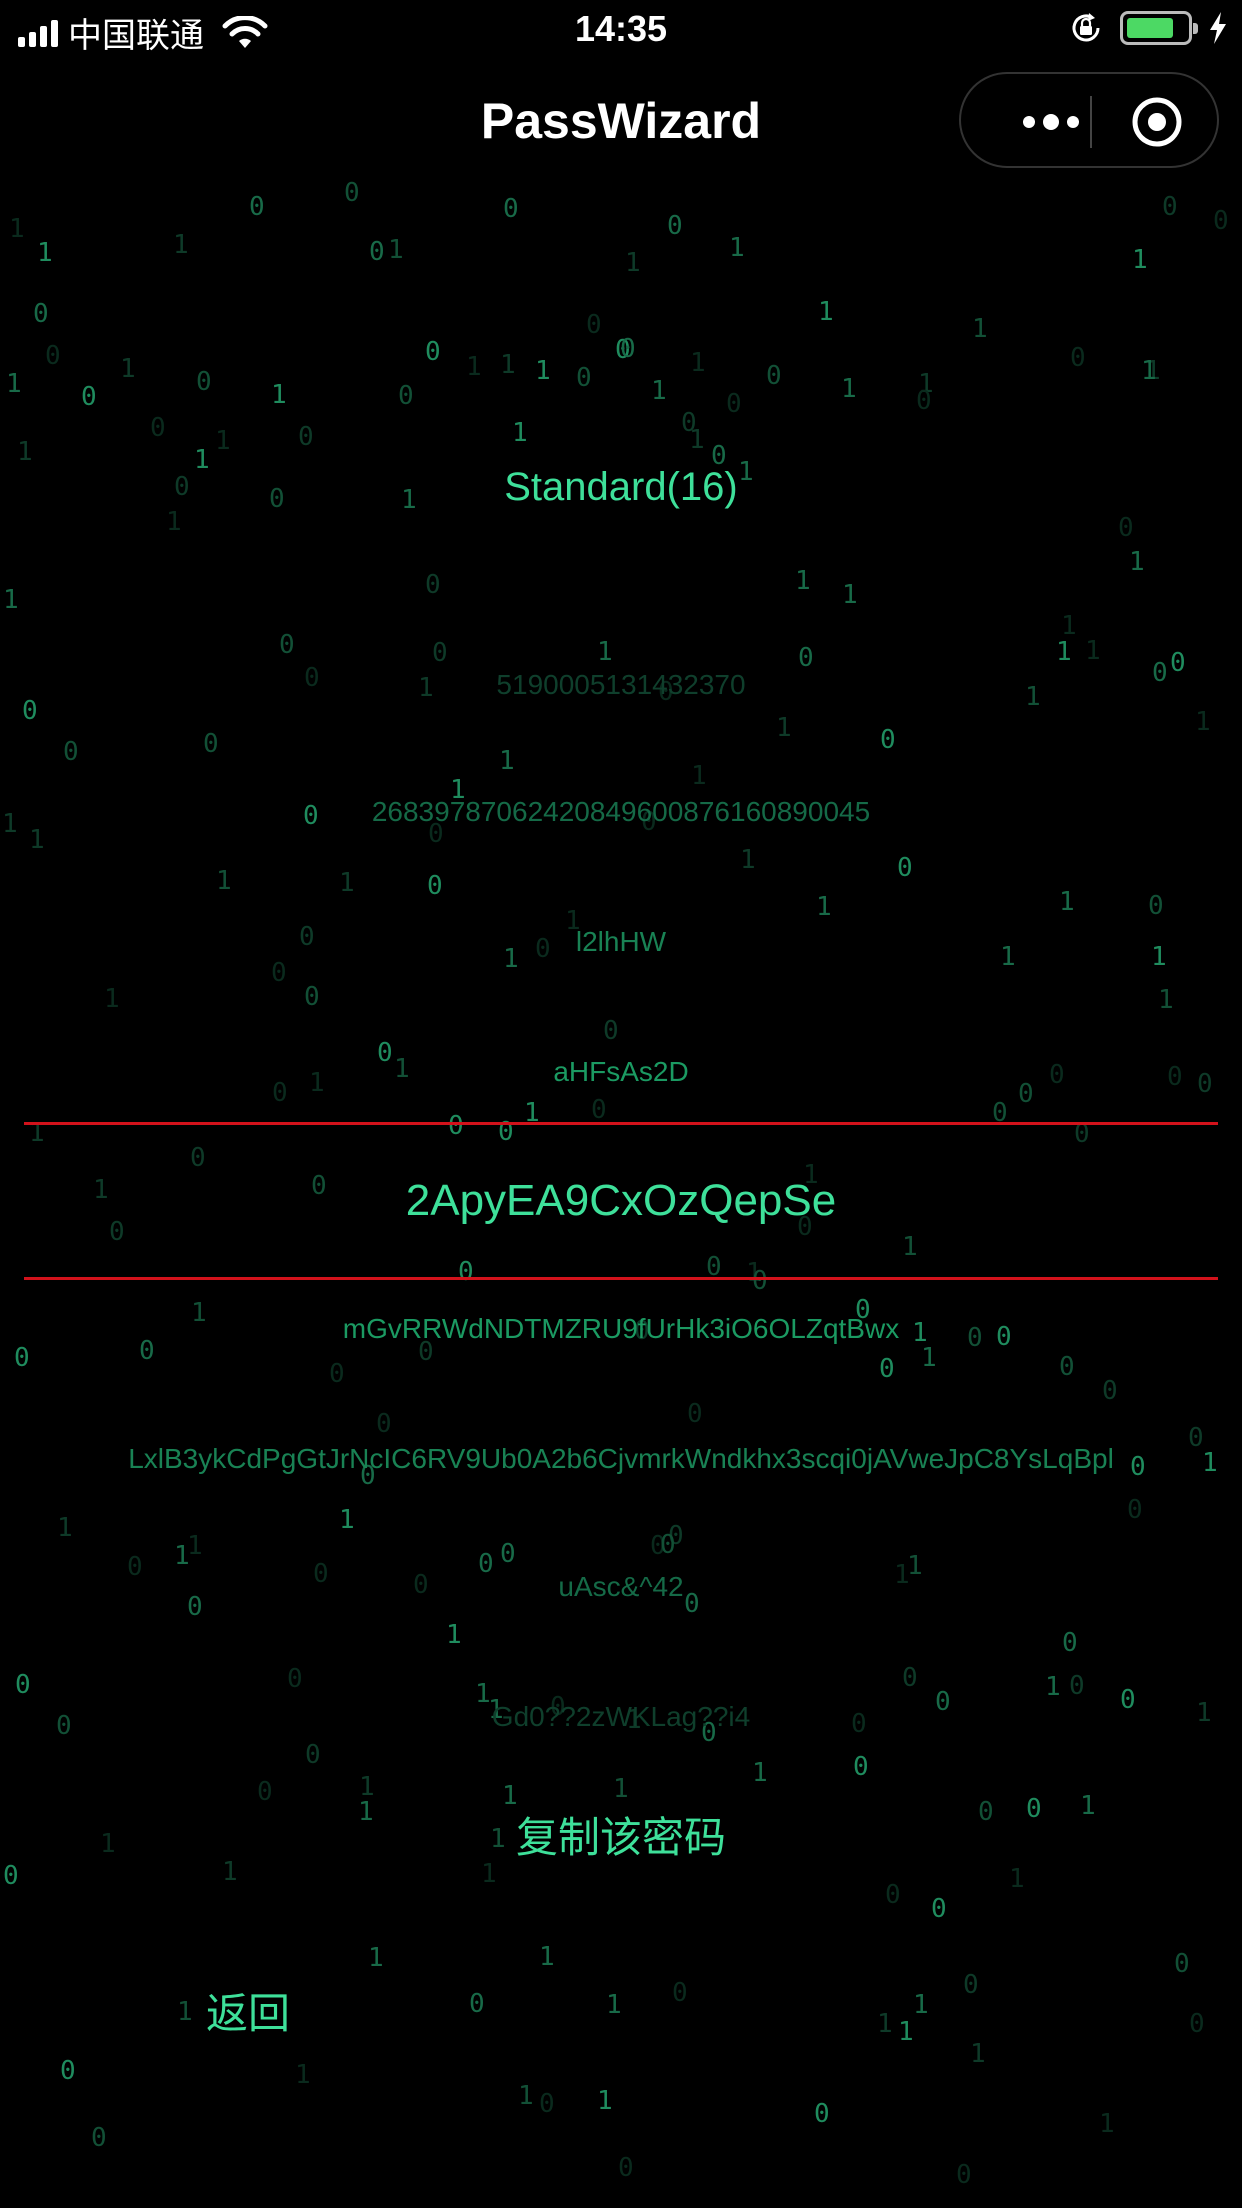  Describe the element at coordinates (621, 487) in the screenshot. I see `password-mode-label: Standard(16)` at that location.